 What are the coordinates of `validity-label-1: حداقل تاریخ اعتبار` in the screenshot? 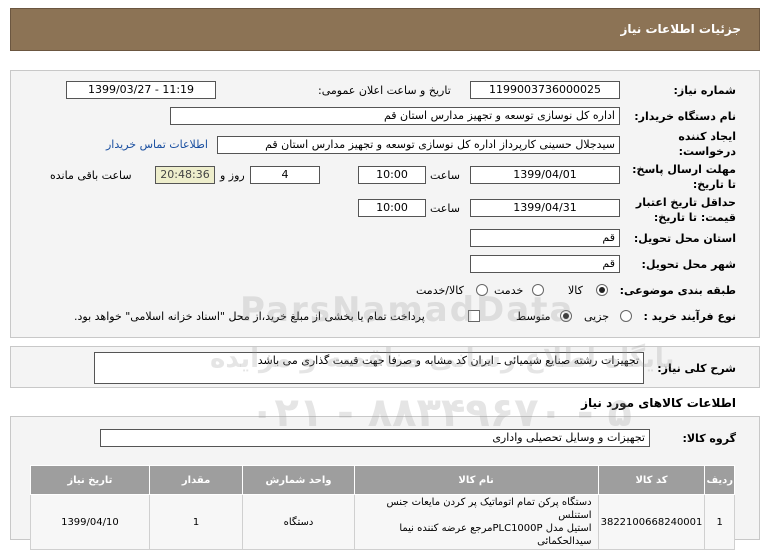 It's located at (685, 202).